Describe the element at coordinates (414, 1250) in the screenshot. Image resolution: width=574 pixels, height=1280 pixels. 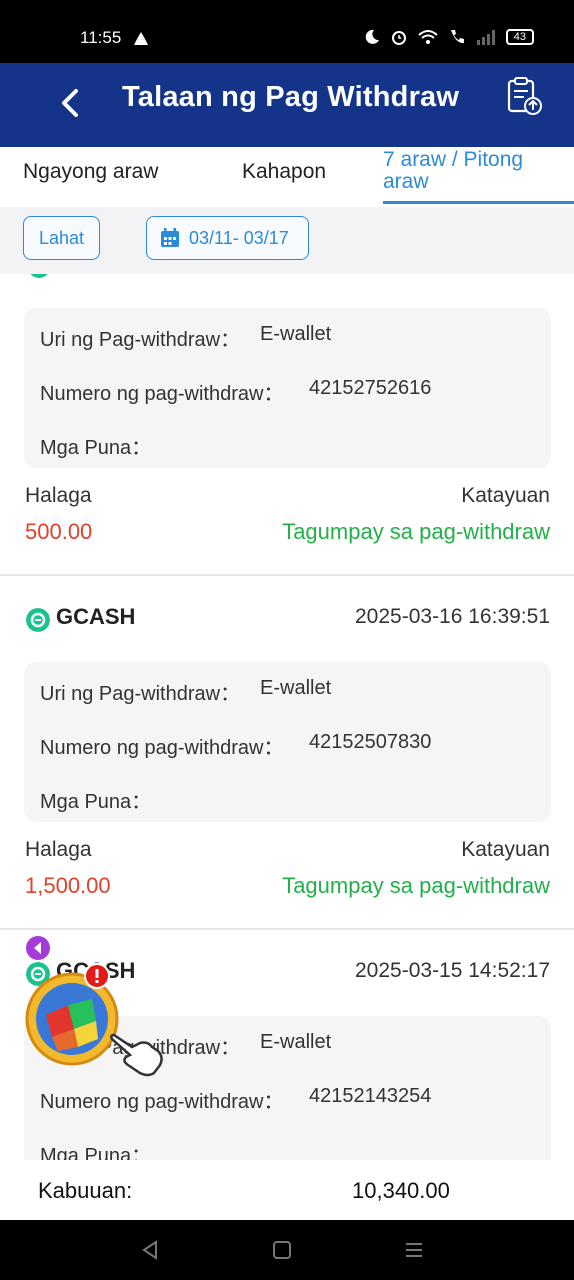
I see `recents-menu-icon` at that location.